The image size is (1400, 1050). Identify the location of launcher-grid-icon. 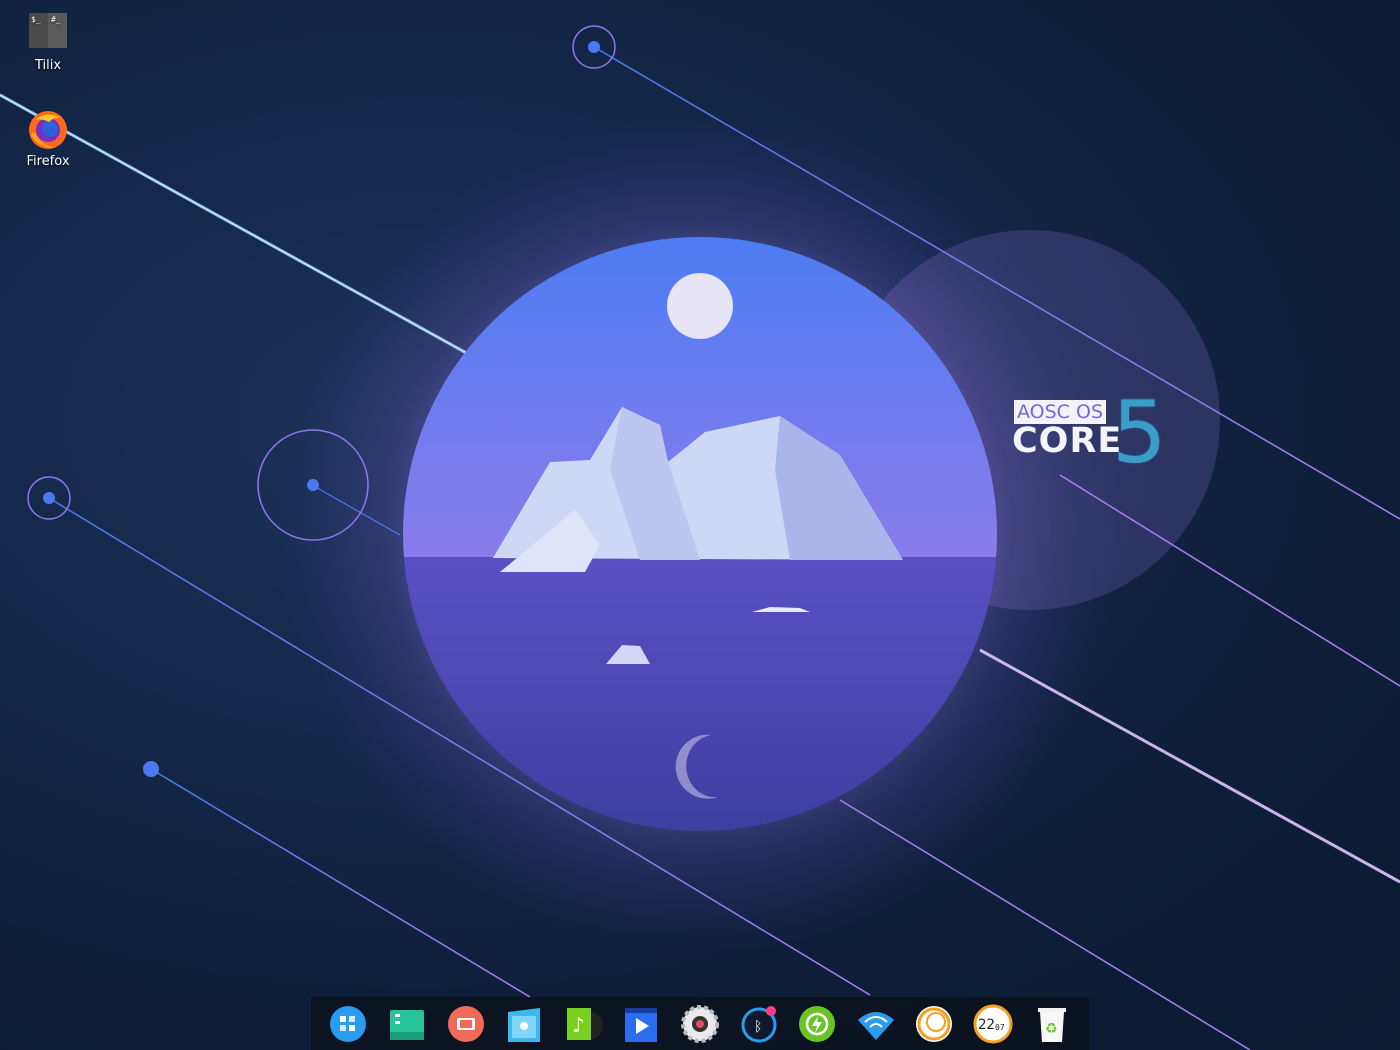
(348, 1023).